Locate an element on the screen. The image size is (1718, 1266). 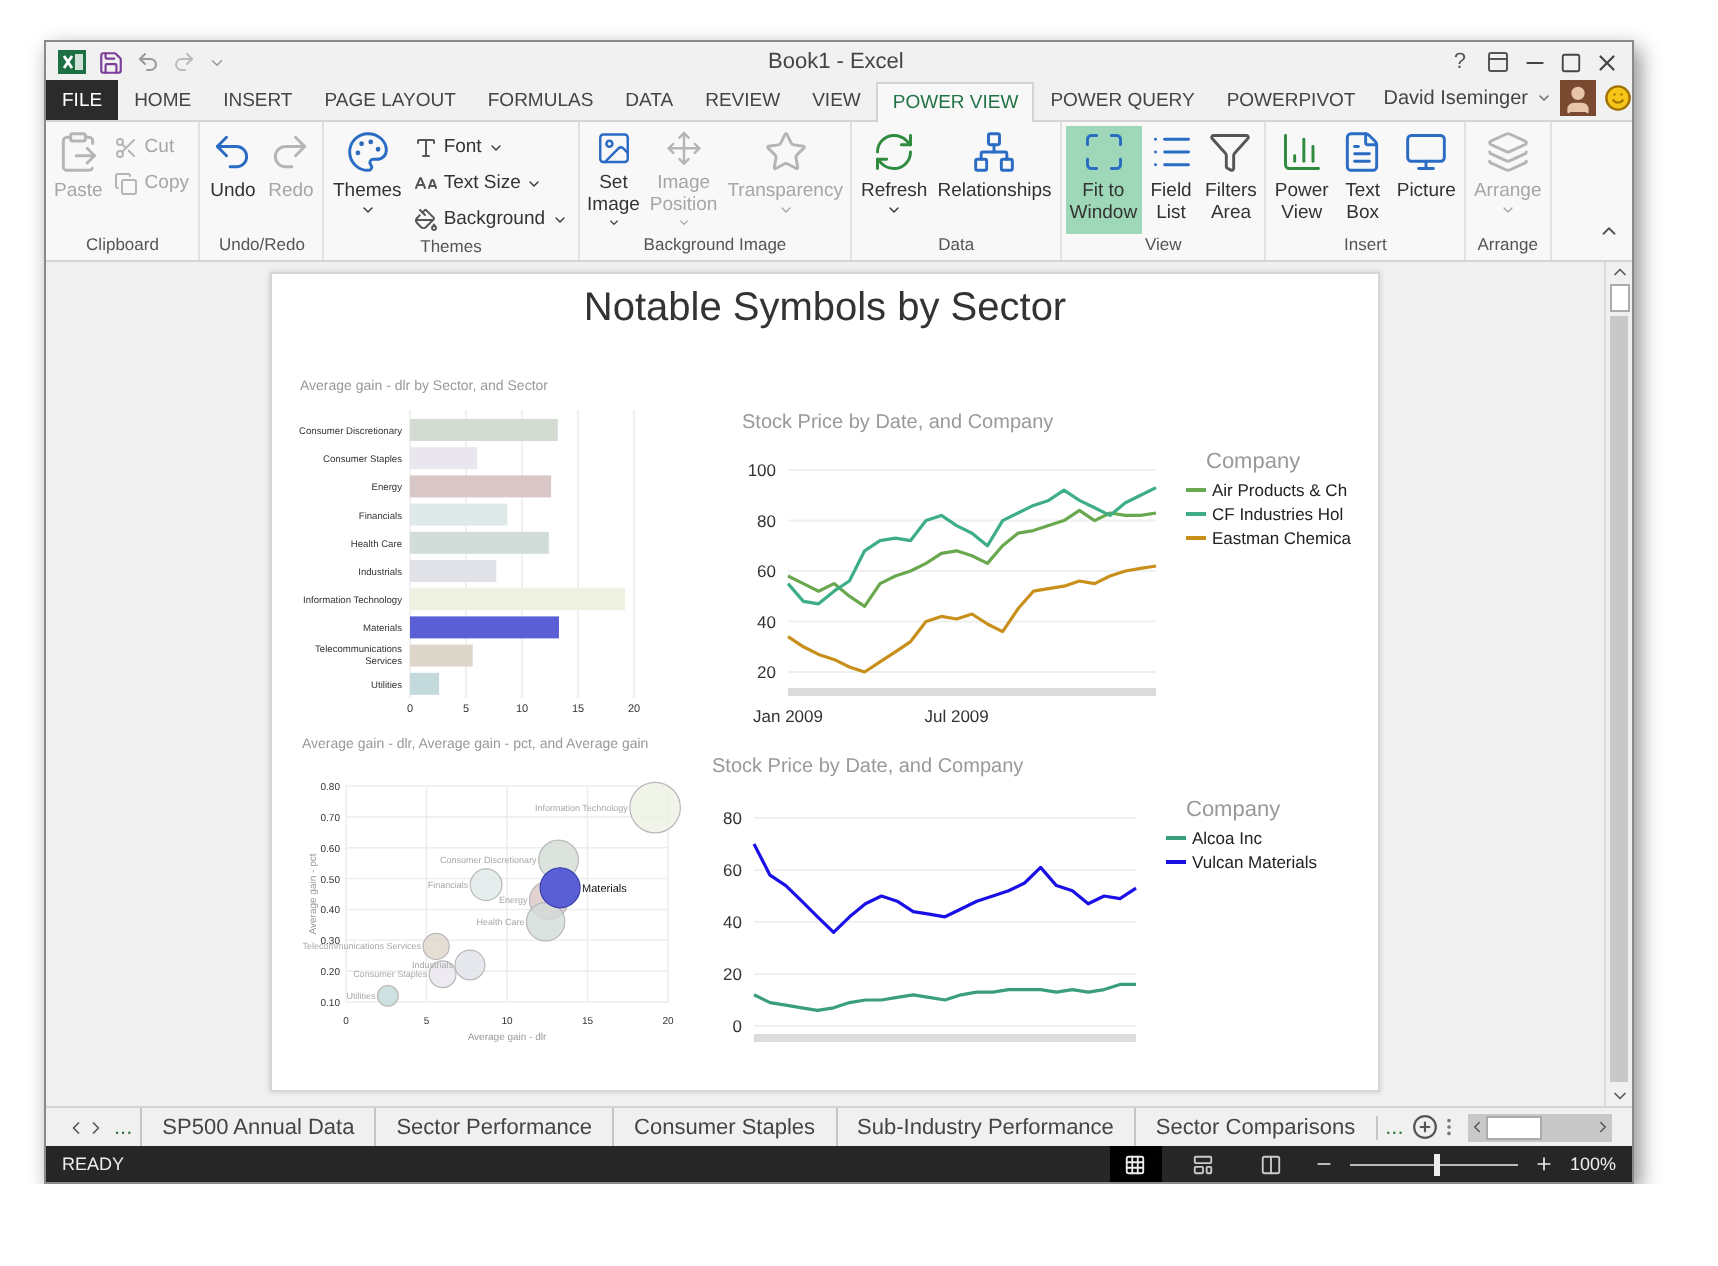
ribbon-tab: DATA is located at coordinates (649, 100).